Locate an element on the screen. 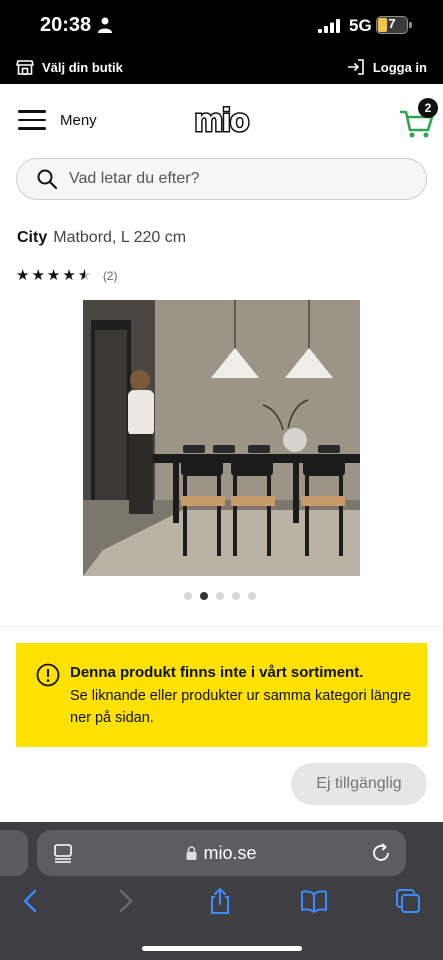 The image size is (443, 960). reload-icon is located at coordinates (381, 853).